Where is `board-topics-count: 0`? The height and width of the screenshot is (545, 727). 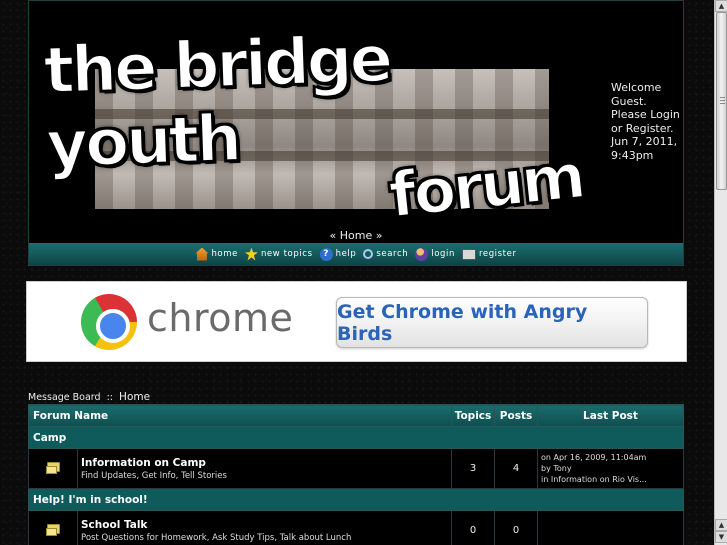
board-topics-count: 0 is located at coordinates (473, 527).